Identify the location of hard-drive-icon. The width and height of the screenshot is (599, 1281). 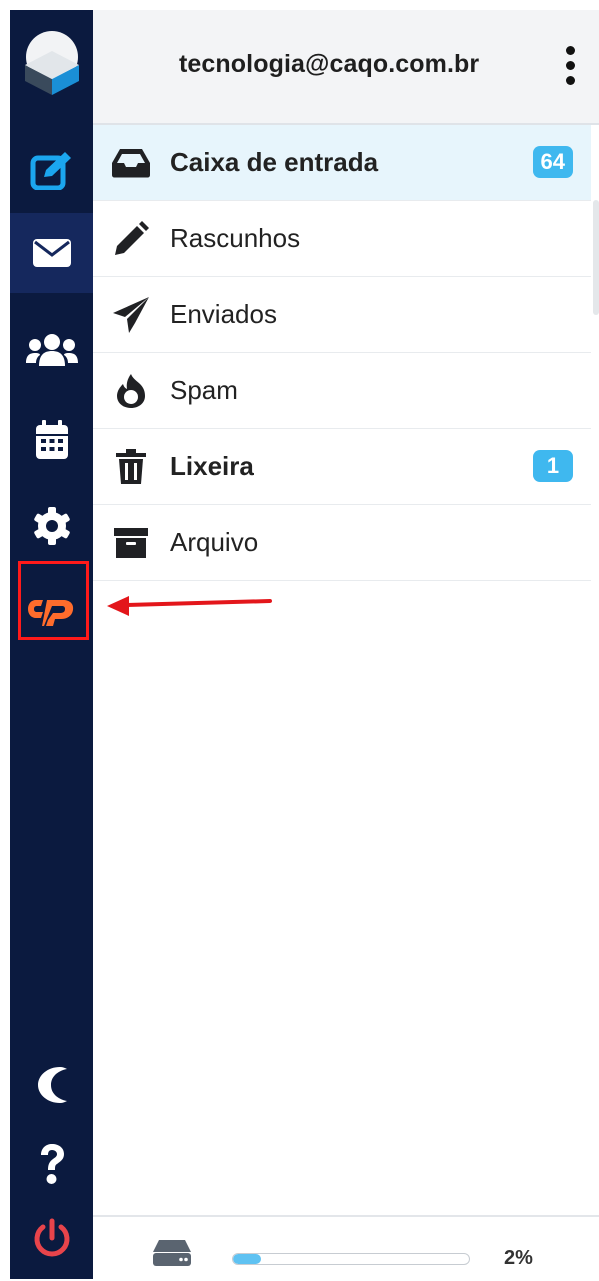
(172, 1253).